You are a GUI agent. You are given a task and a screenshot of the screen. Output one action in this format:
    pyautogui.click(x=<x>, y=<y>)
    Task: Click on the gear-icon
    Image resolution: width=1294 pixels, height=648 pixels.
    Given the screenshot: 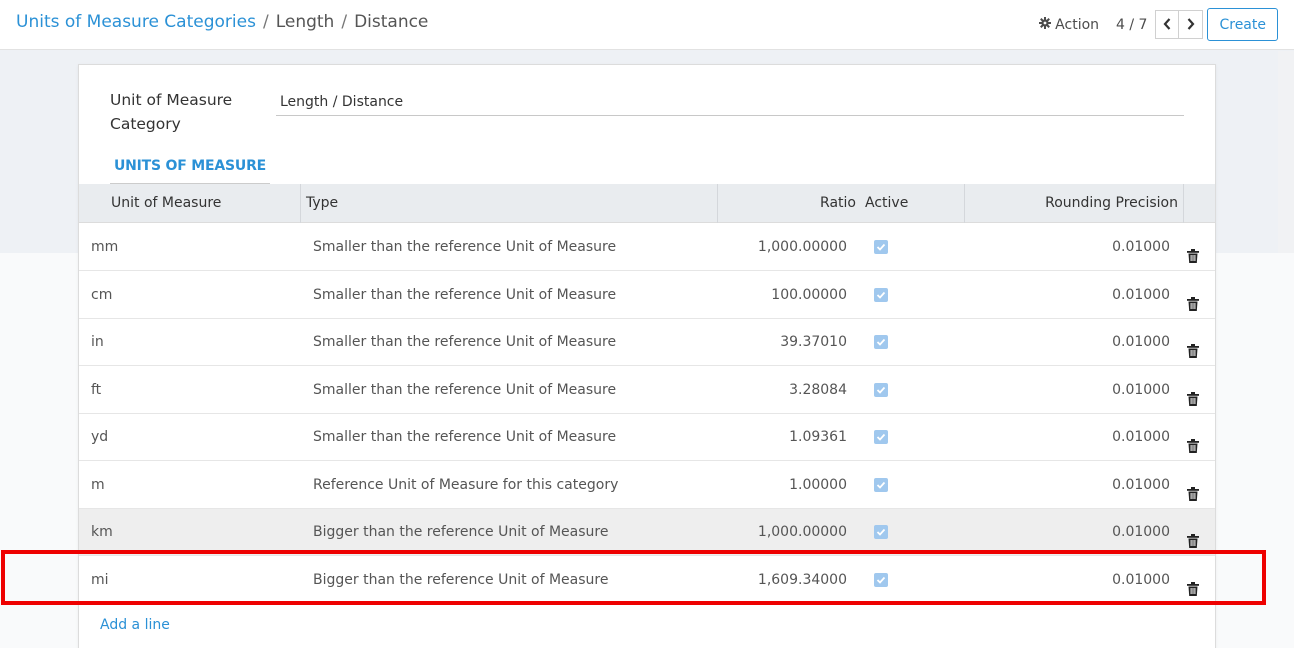 What is the action you would take?
    pyautogui.click(x=1045, y=25)
    